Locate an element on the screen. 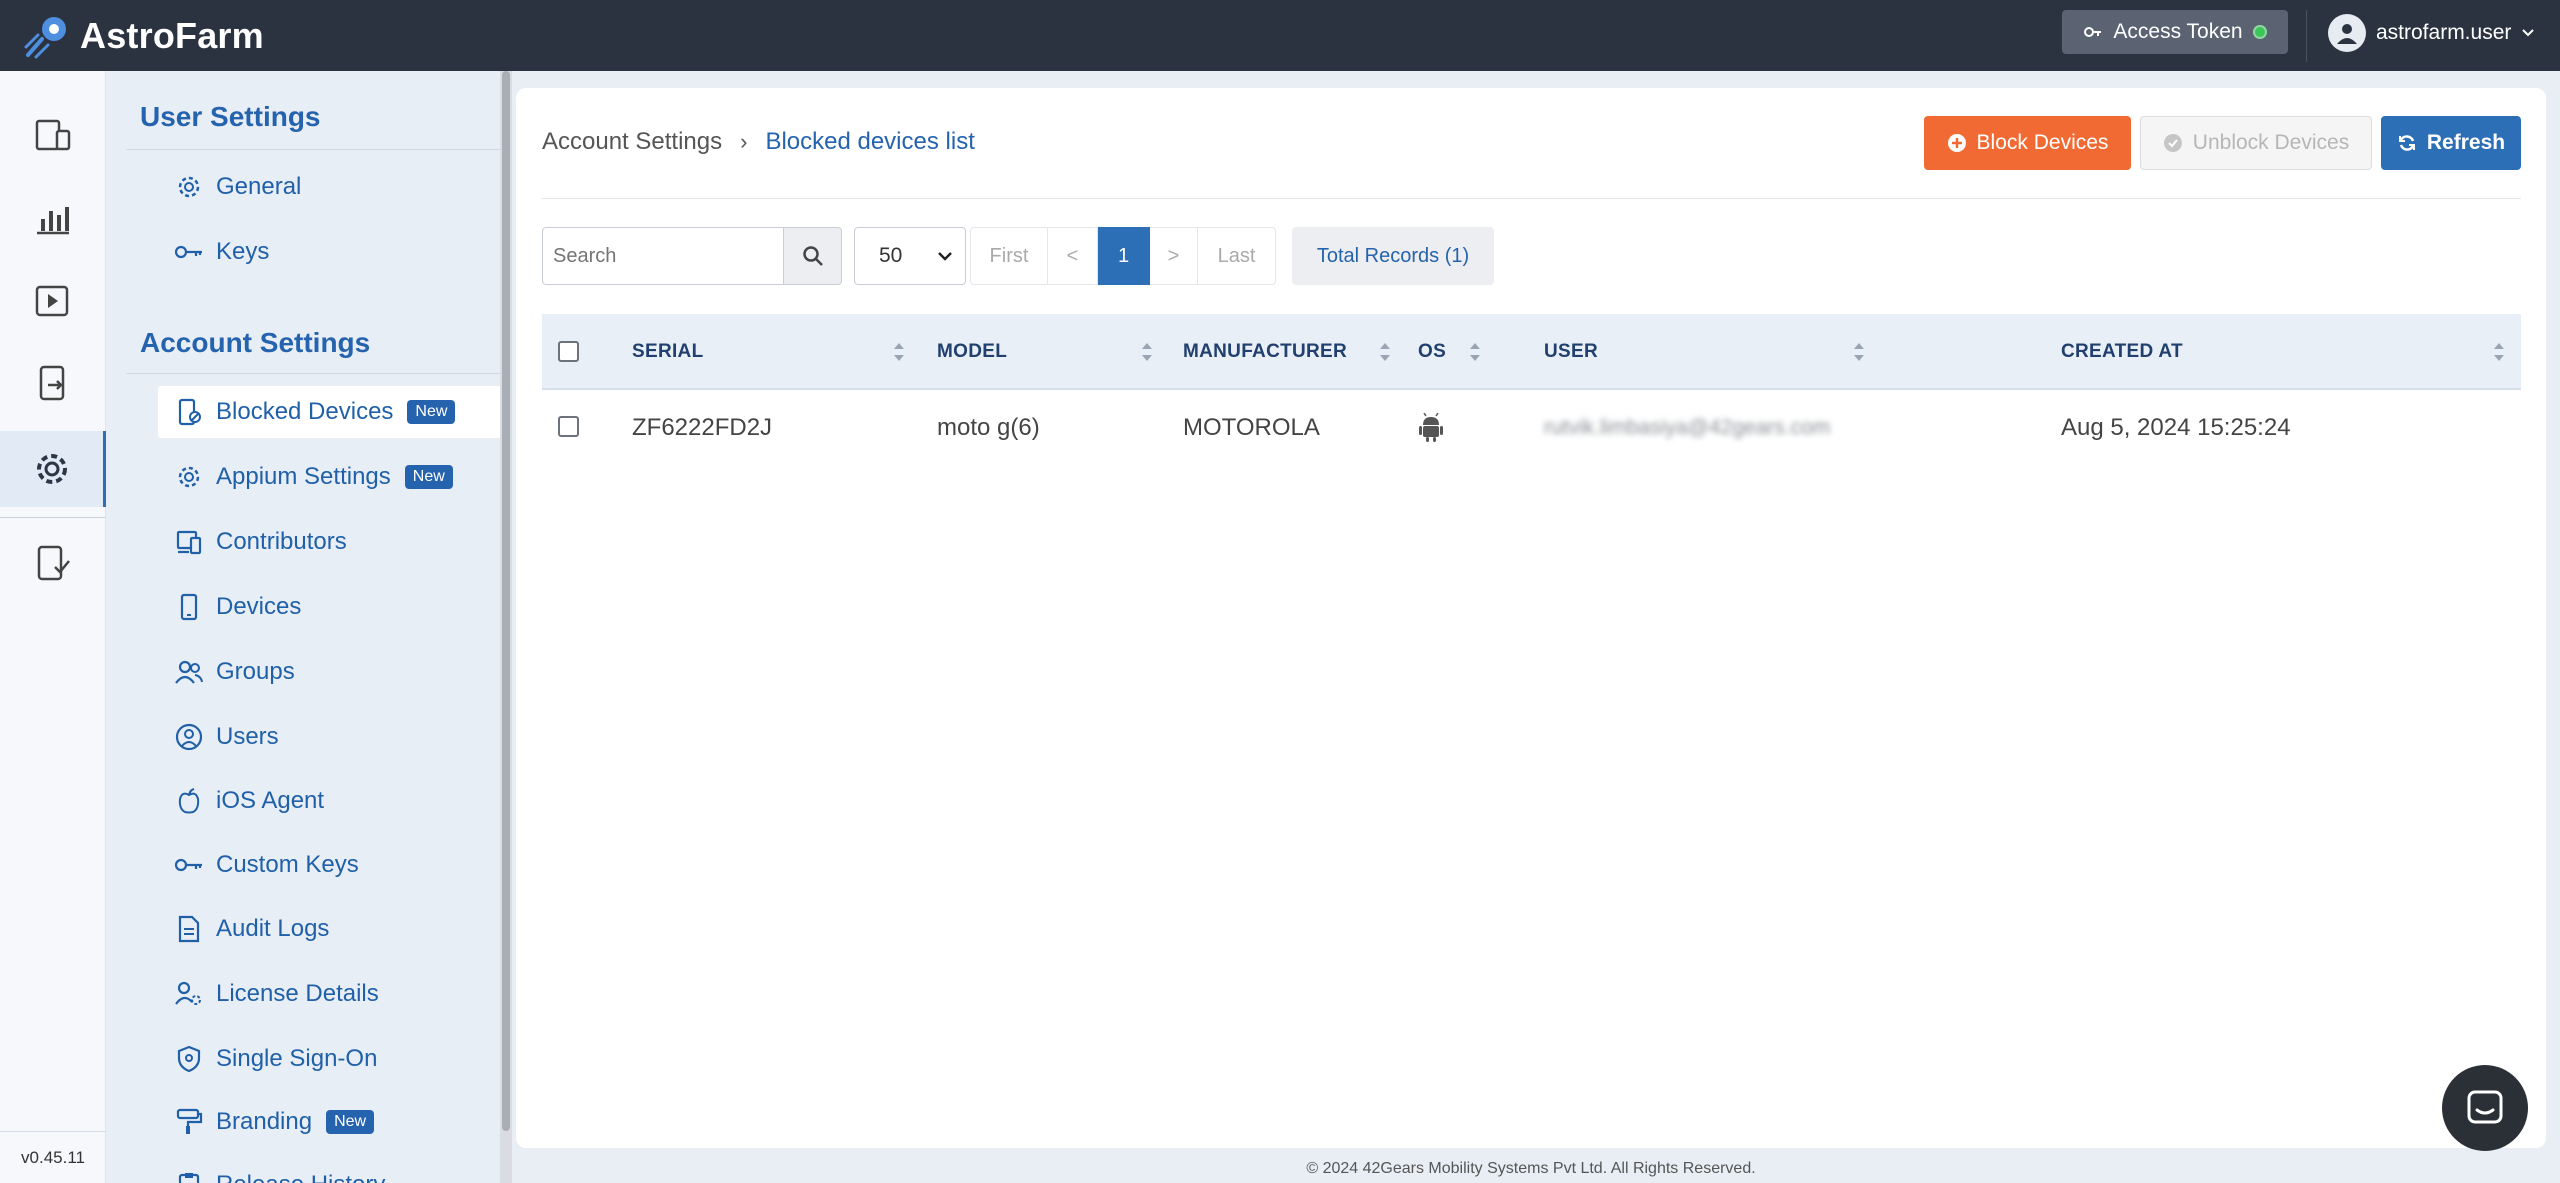 The height and width of the screenshot is (1183, 2560). android-icon is located at coordinates (1431, 427).